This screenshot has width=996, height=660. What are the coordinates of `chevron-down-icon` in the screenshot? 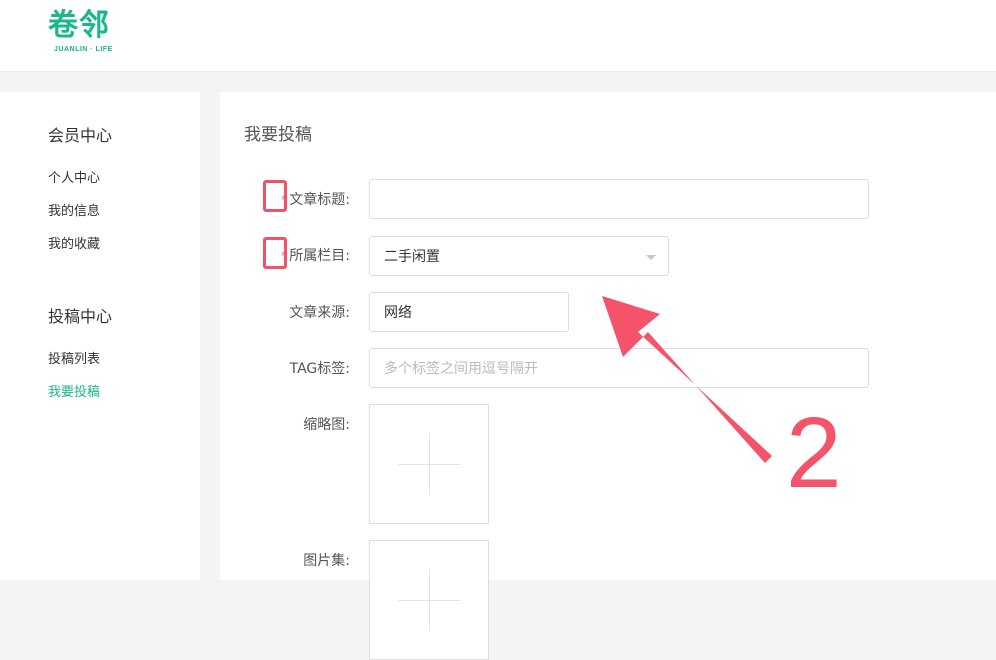 It's located at (651, 257).